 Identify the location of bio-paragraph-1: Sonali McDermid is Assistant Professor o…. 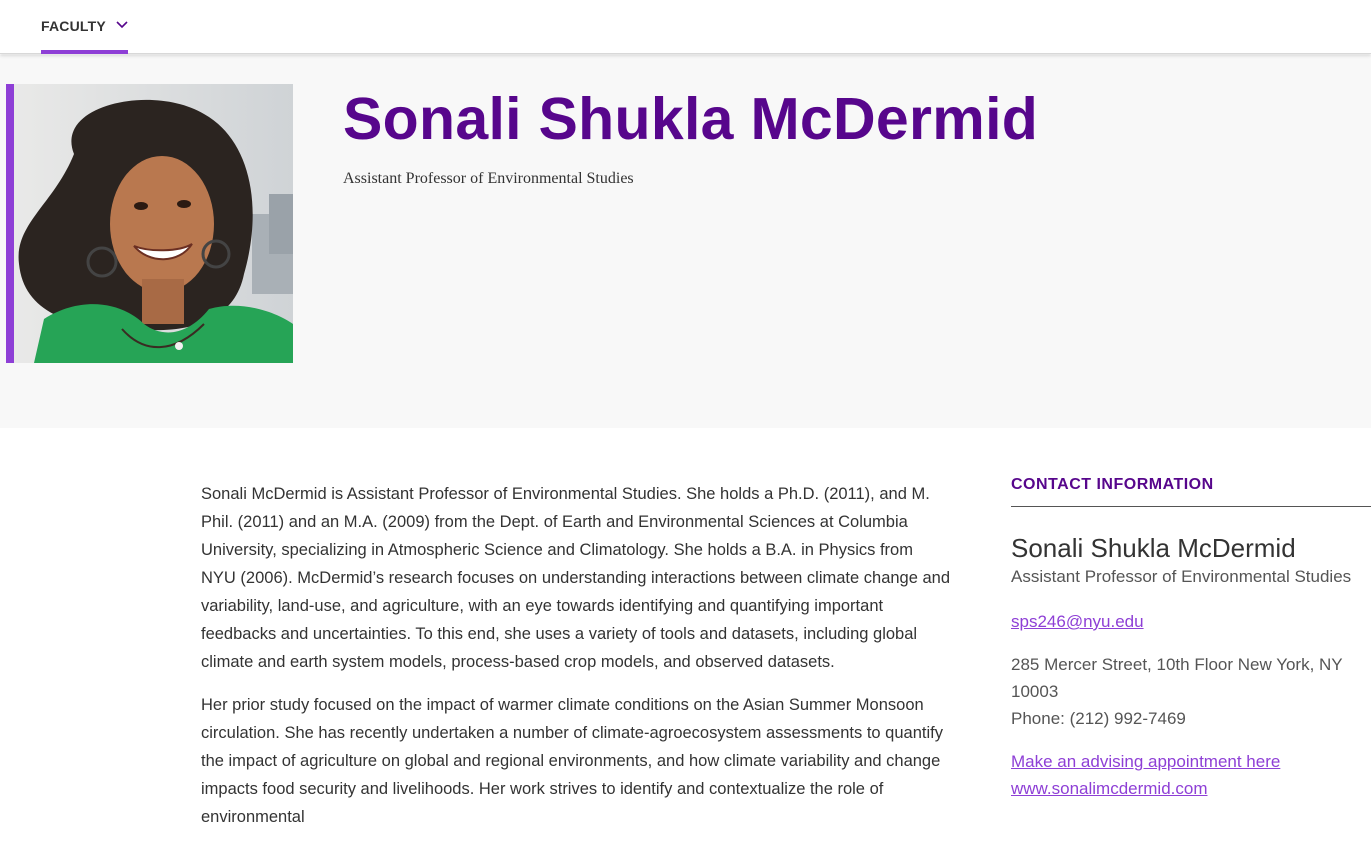
(576, 578).